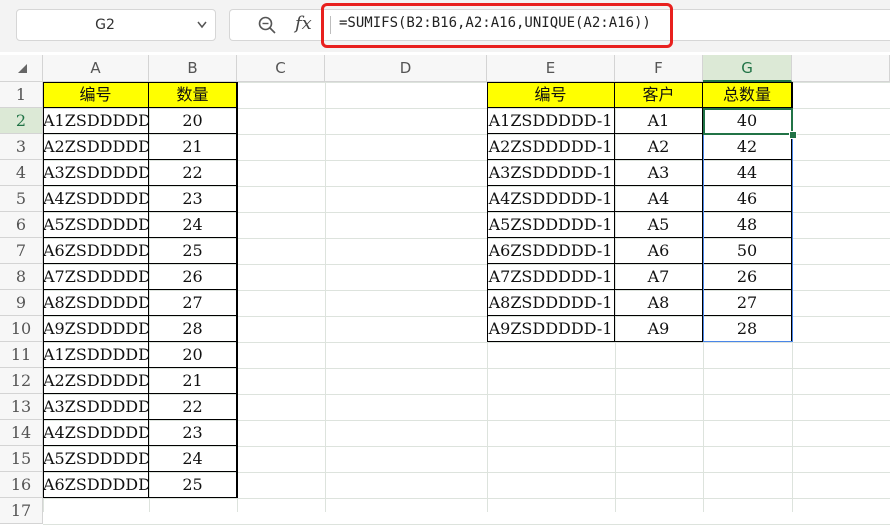  Describe the element at coordinates (551, 173) in the screenshot. I see `table-cell: A3ZSDDDDD-1` at that location.